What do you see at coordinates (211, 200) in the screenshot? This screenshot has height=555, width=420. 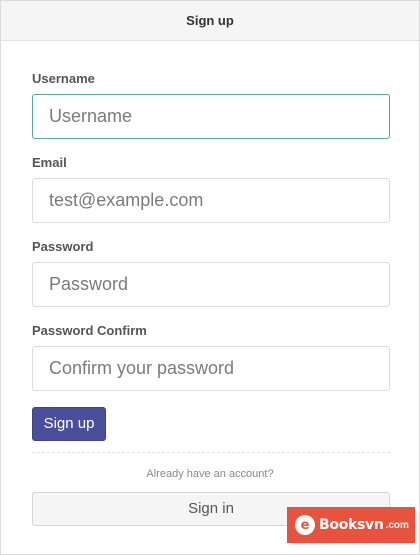 I see `email-input` at bounding box center [211, 200].